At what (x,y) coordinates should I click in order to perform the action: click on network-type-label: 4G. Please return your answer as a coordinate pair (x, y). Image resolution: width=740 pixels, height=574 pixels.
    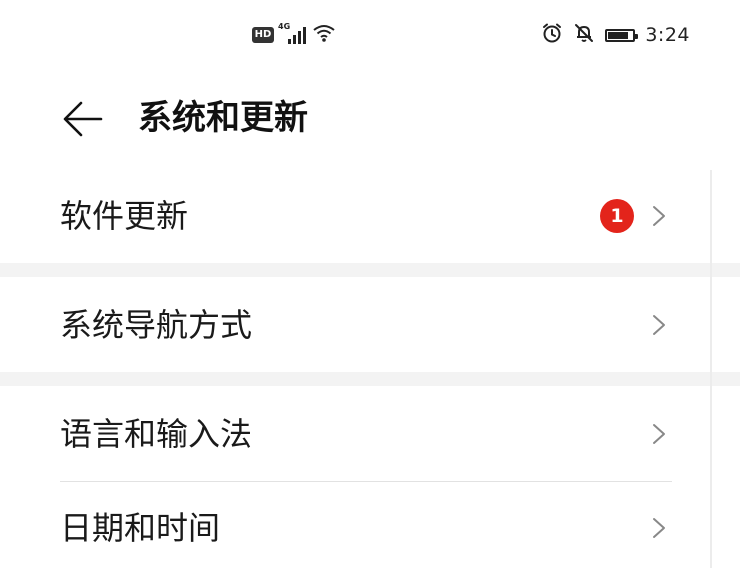
    Looking at the image, I should click on (284, 26).